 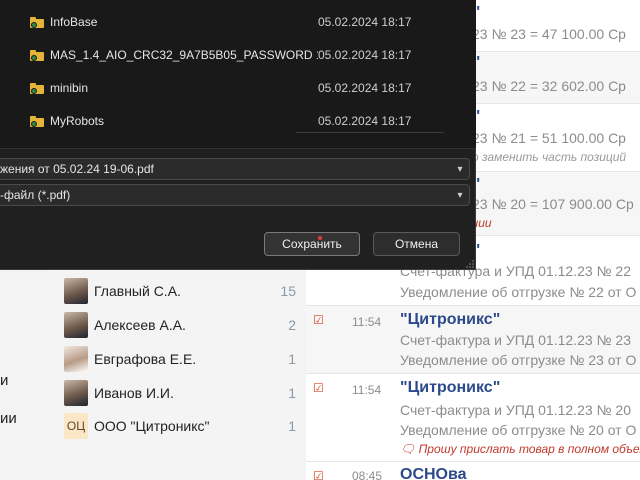 What do you see at coordinates (180, 393) in the screenshot?
I see `contact-item: Иванов И.И. 1` at bounding box center [180, 393].